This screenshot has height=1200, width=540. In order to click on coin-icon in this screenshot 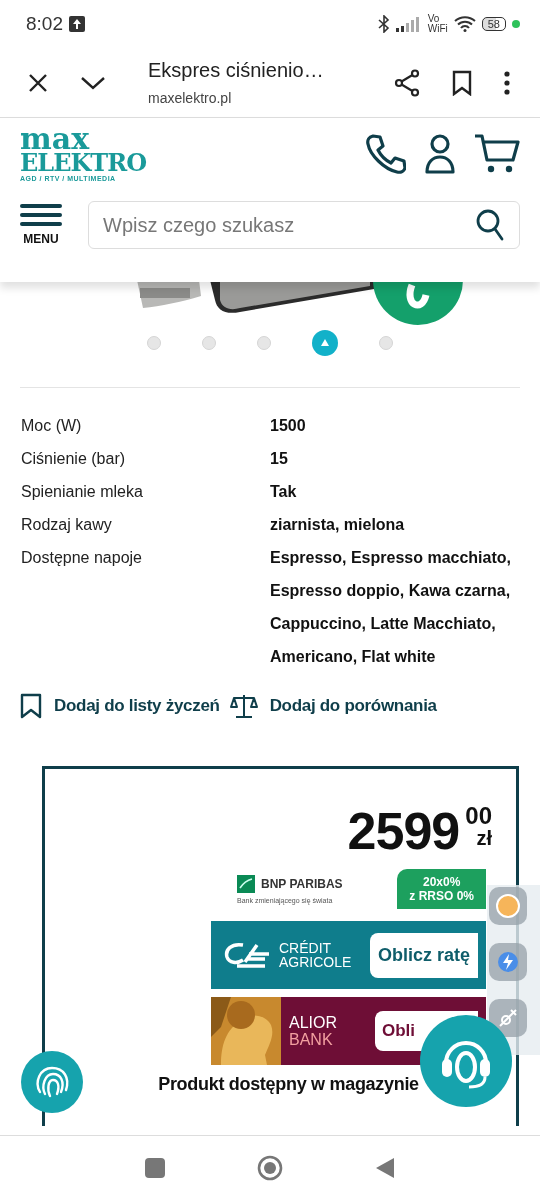, I will do `click(508, 906)`.